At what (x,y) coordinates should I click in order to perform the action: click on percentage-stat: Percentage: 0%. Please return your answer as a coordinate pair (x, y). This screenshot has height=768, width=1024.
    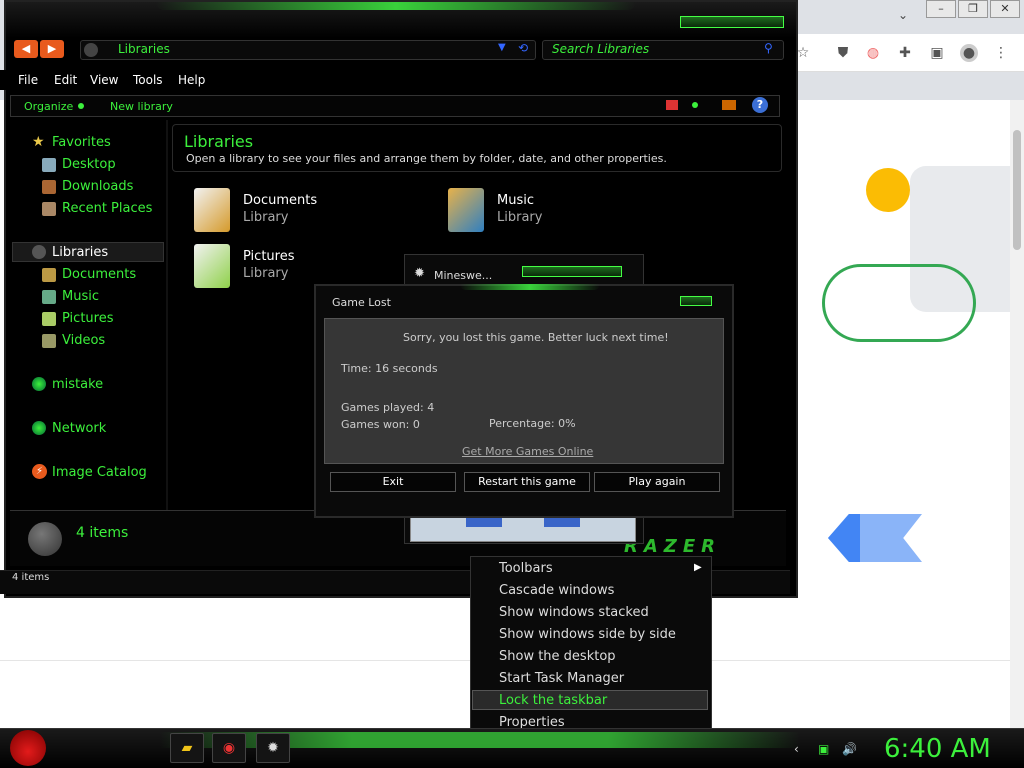
    Looking at the image, I should click on (532, 423).